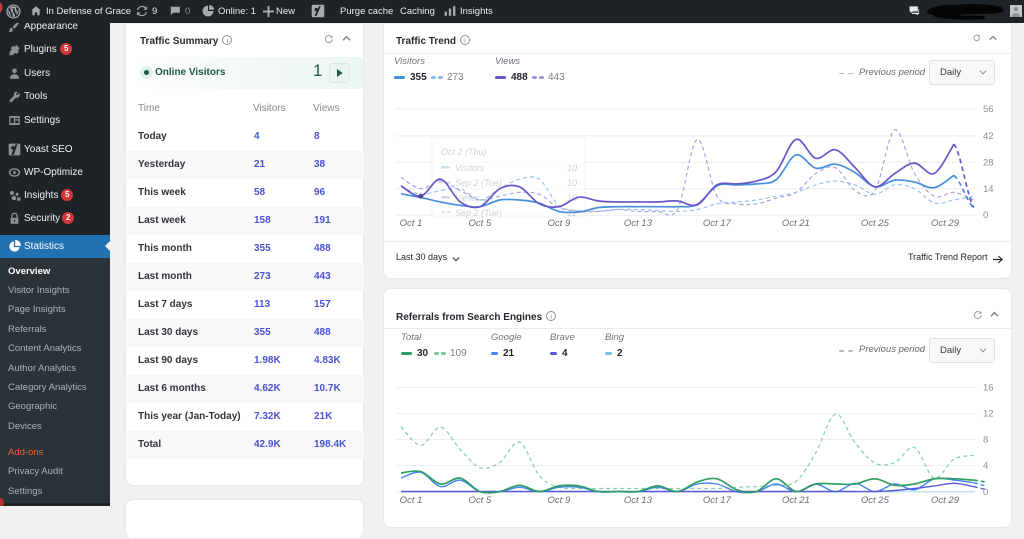 This screenshot has width=1024, height=539. What do you see at coordinates (985, 440) in the screenshot?
I see `svg-text: 8` at bounding box center [985, 440].